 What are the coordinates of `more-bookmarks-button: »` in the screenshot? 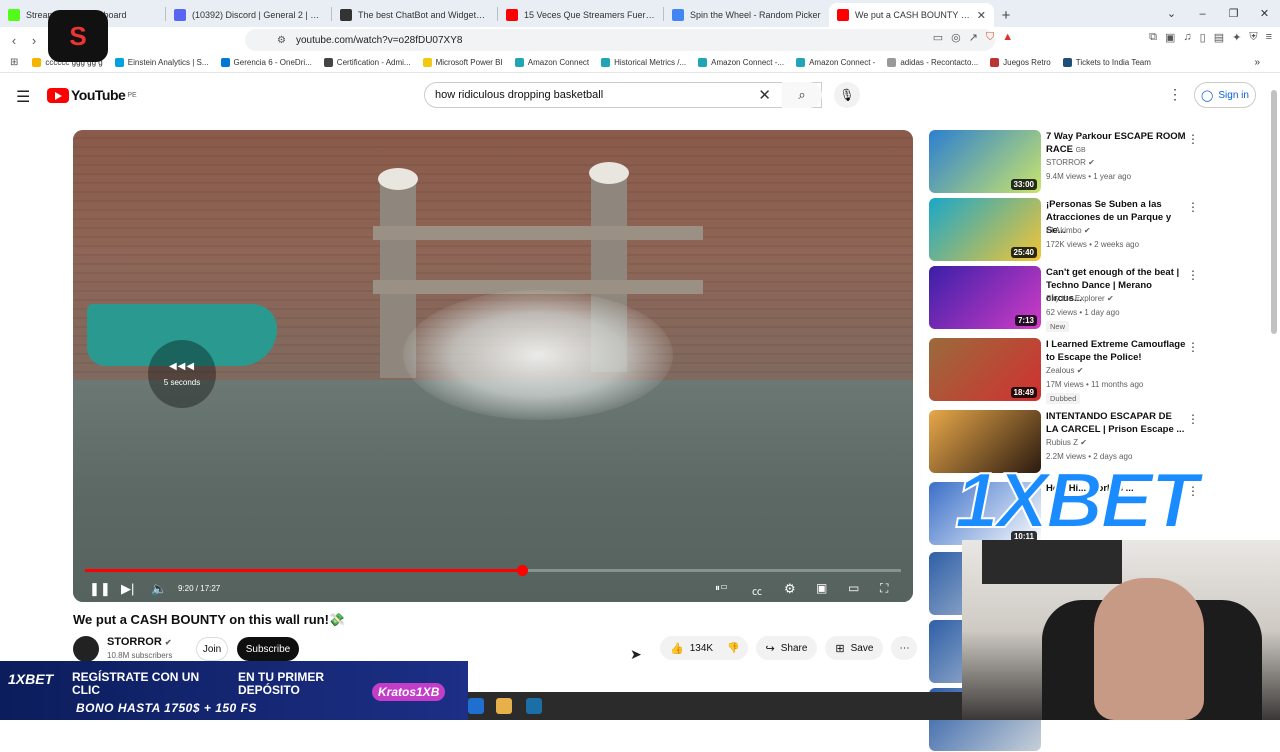 It's located at (1257, 62).